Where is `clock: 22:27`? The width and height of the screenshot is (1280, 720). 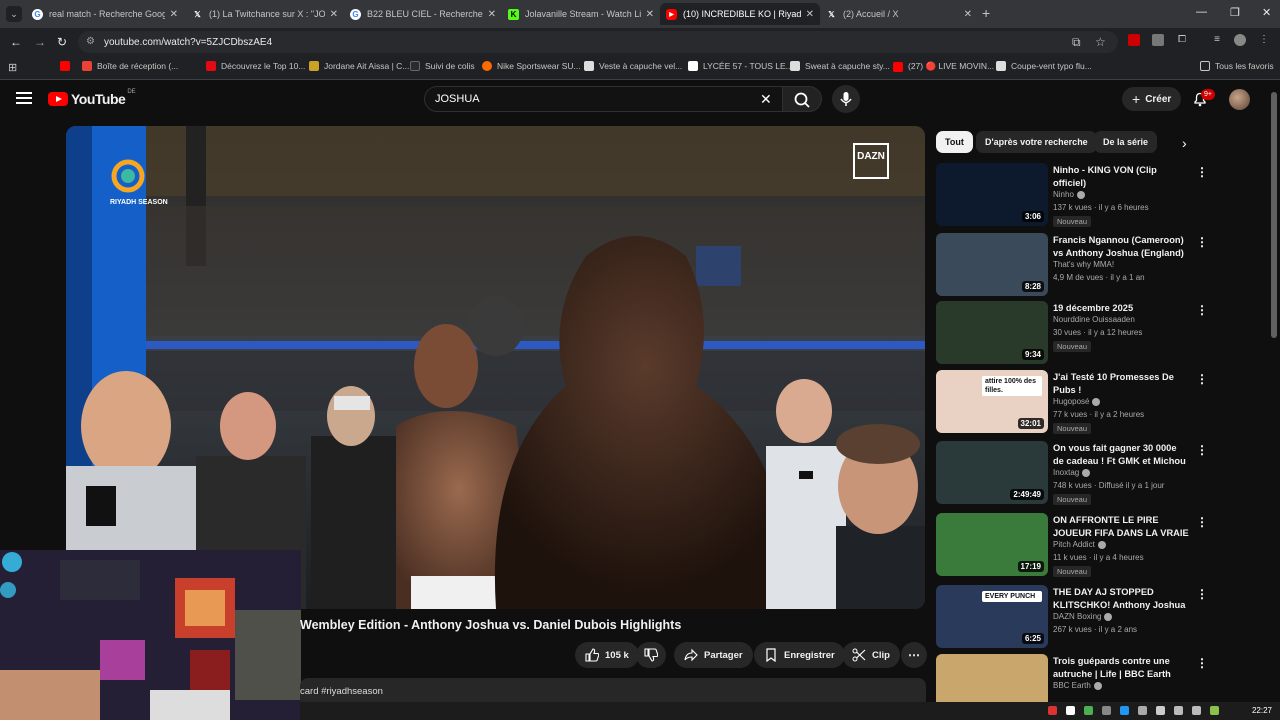 clock: 22:27 is located at coordinates (1262, 710).